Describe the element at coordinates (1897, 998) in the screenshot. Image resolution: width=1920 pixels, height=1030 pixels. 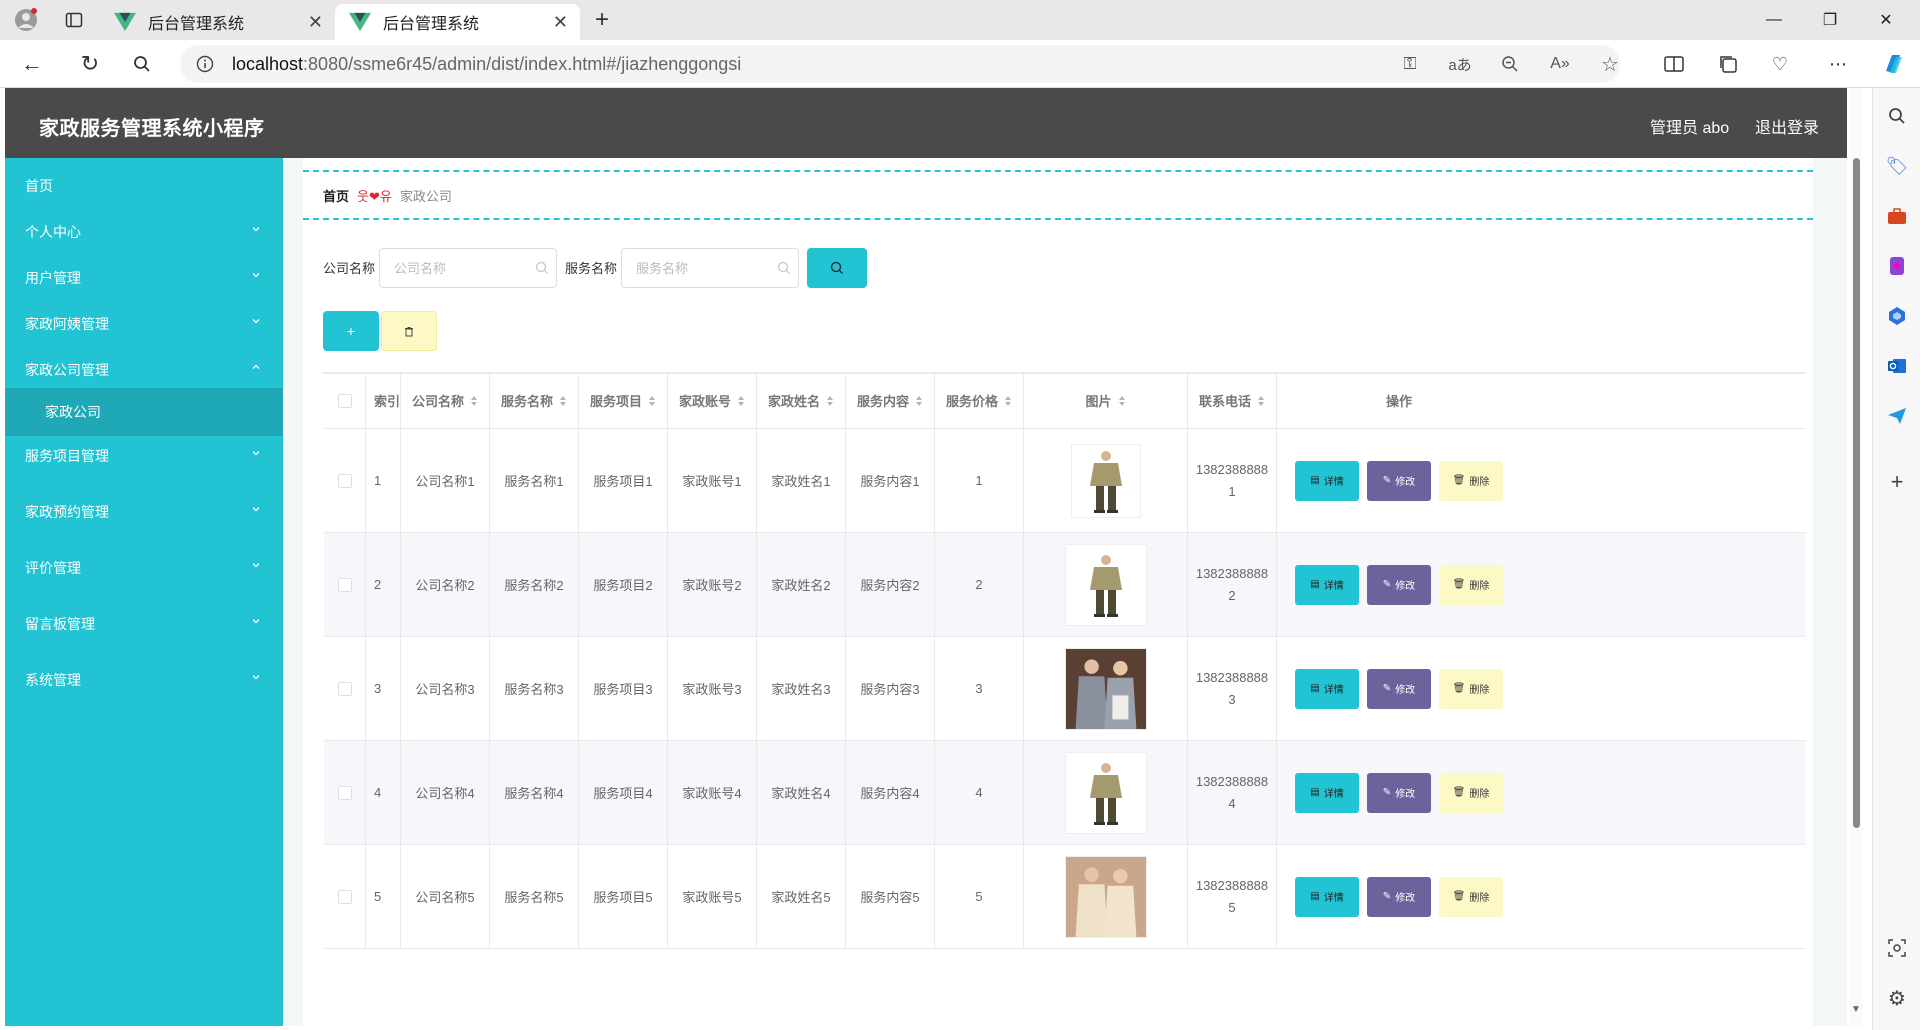
I see `settings-gear-icon: ⚙` at that location.